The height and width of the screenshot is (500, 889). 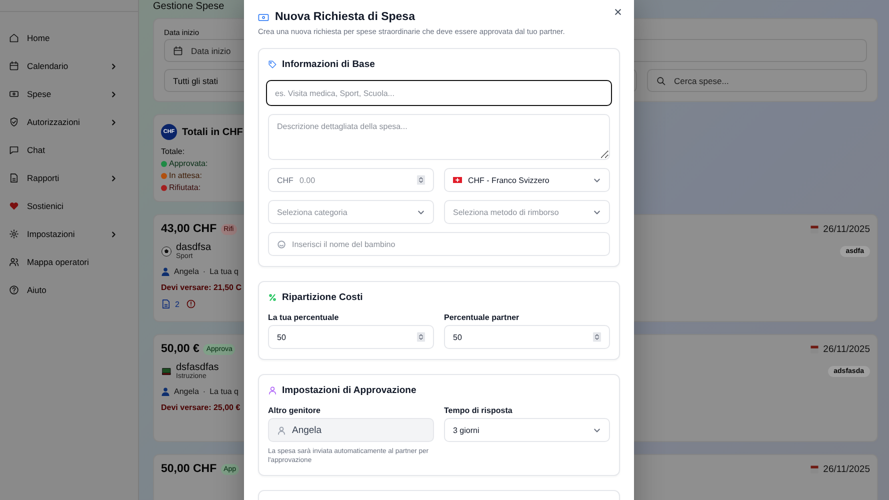 What do you see at coordinates (14, 290) in the screenshot?
I see `help-icon` at bounding box center [14, 290].